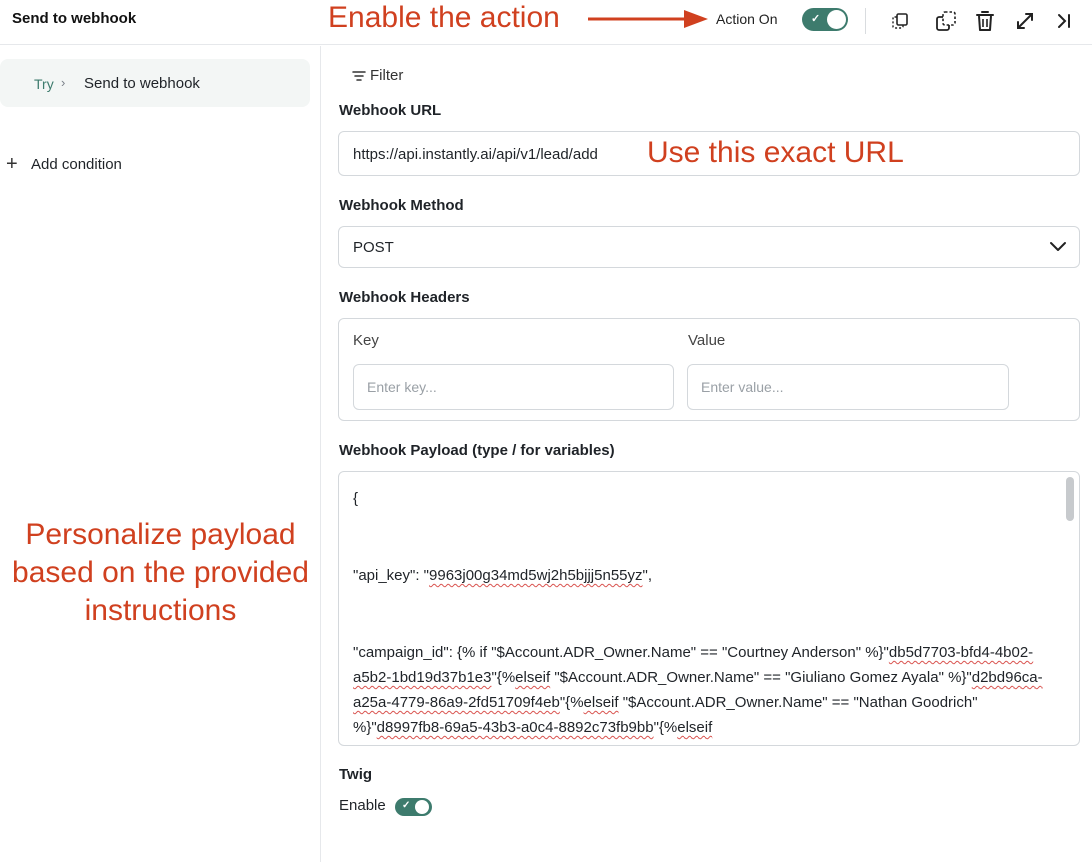 The width and height of the screenshot is (1092, 862). Describe the element at coordinates (356, 498) in the screenshot. I see `payload-line-open: {` at that location.